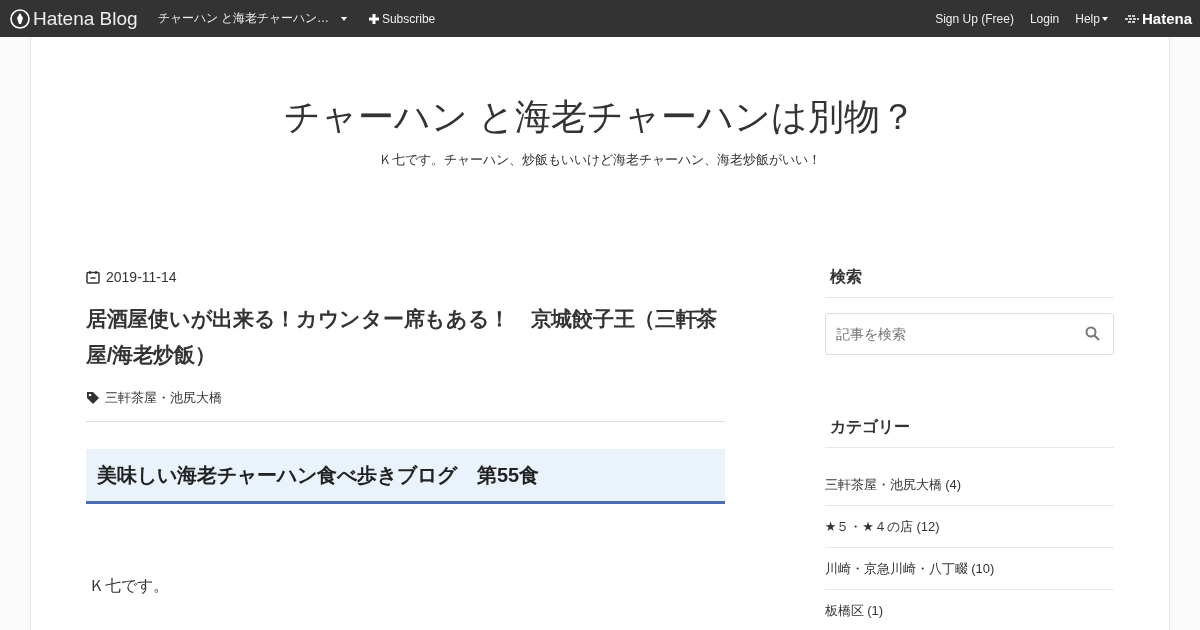 The width and height of the screenshot is (1200, 630). Describe the element at coordinates (909, 568) in the screenshot. I see `category-link: 川崎・京急川崎・八丁畷 (10)` at that location.